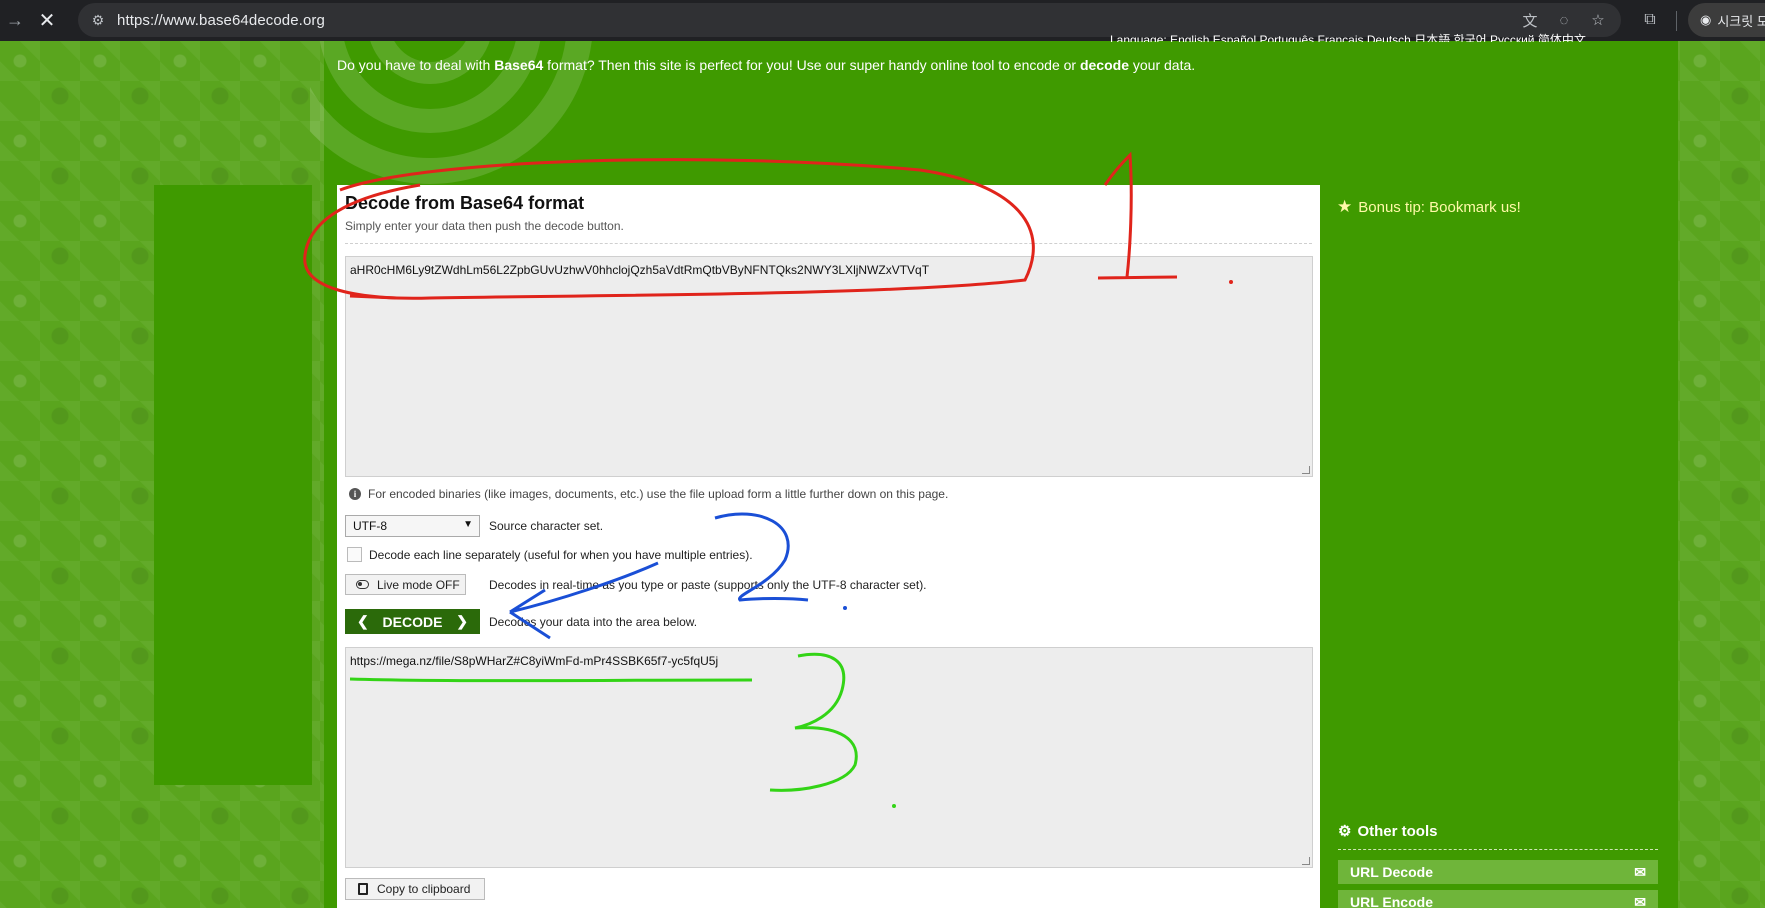  Describe the element at coordinates (1498, 872) in the screenshot. I see `tool-url-decode: URL Decode ✉` at that location.